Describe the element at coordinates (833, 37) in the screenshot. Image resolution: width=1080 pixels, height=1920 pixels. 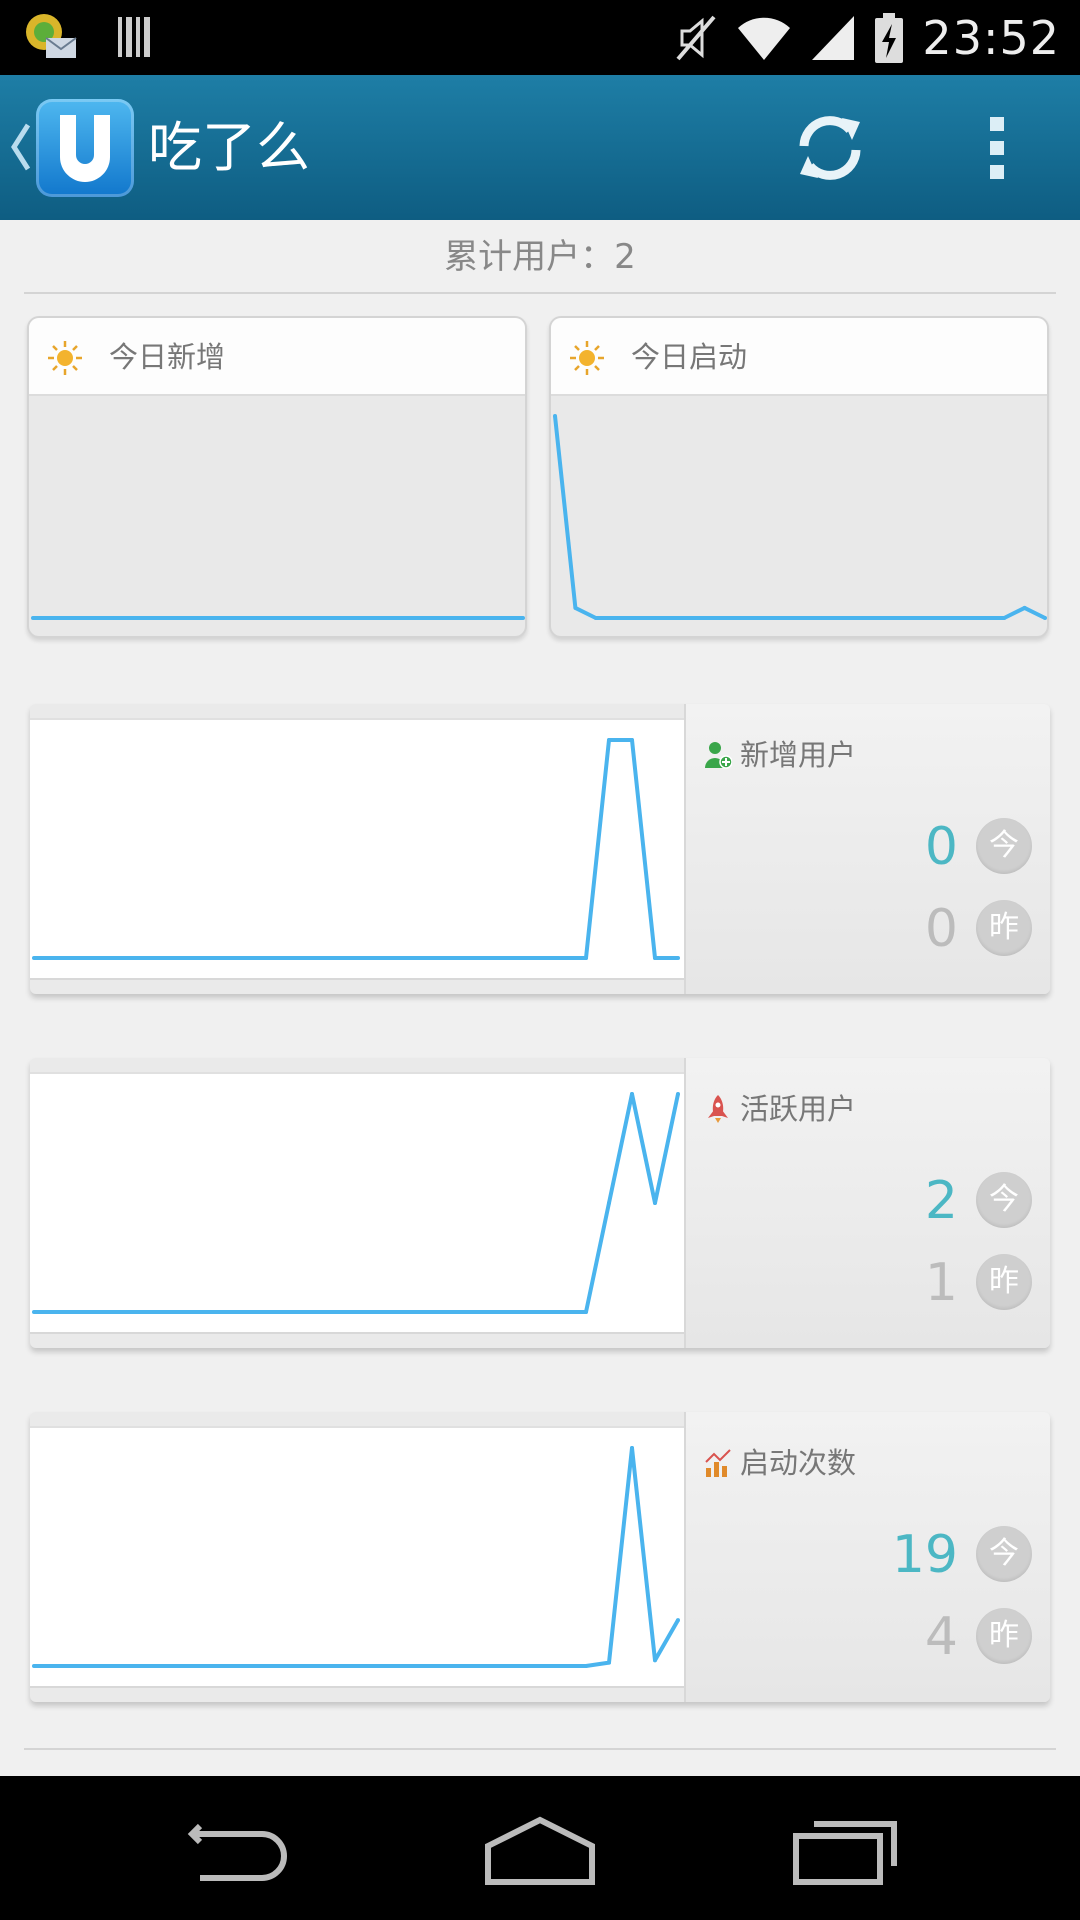
I see `signal-icon` at that location.